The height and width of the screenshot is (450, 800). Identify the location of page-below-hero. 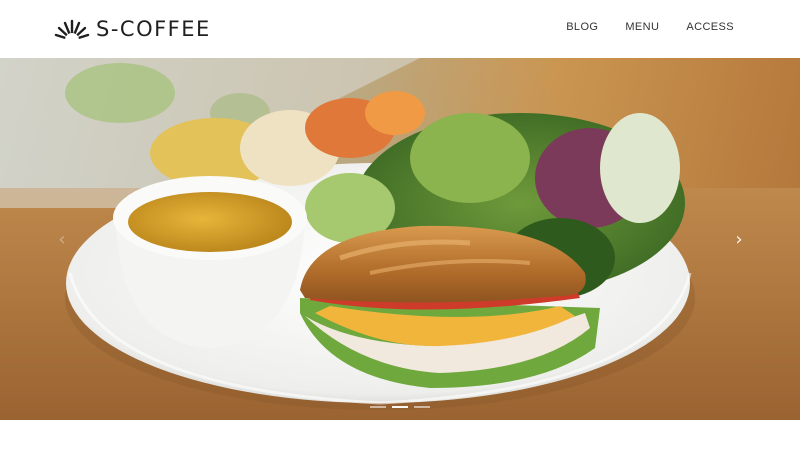
(400, 435).